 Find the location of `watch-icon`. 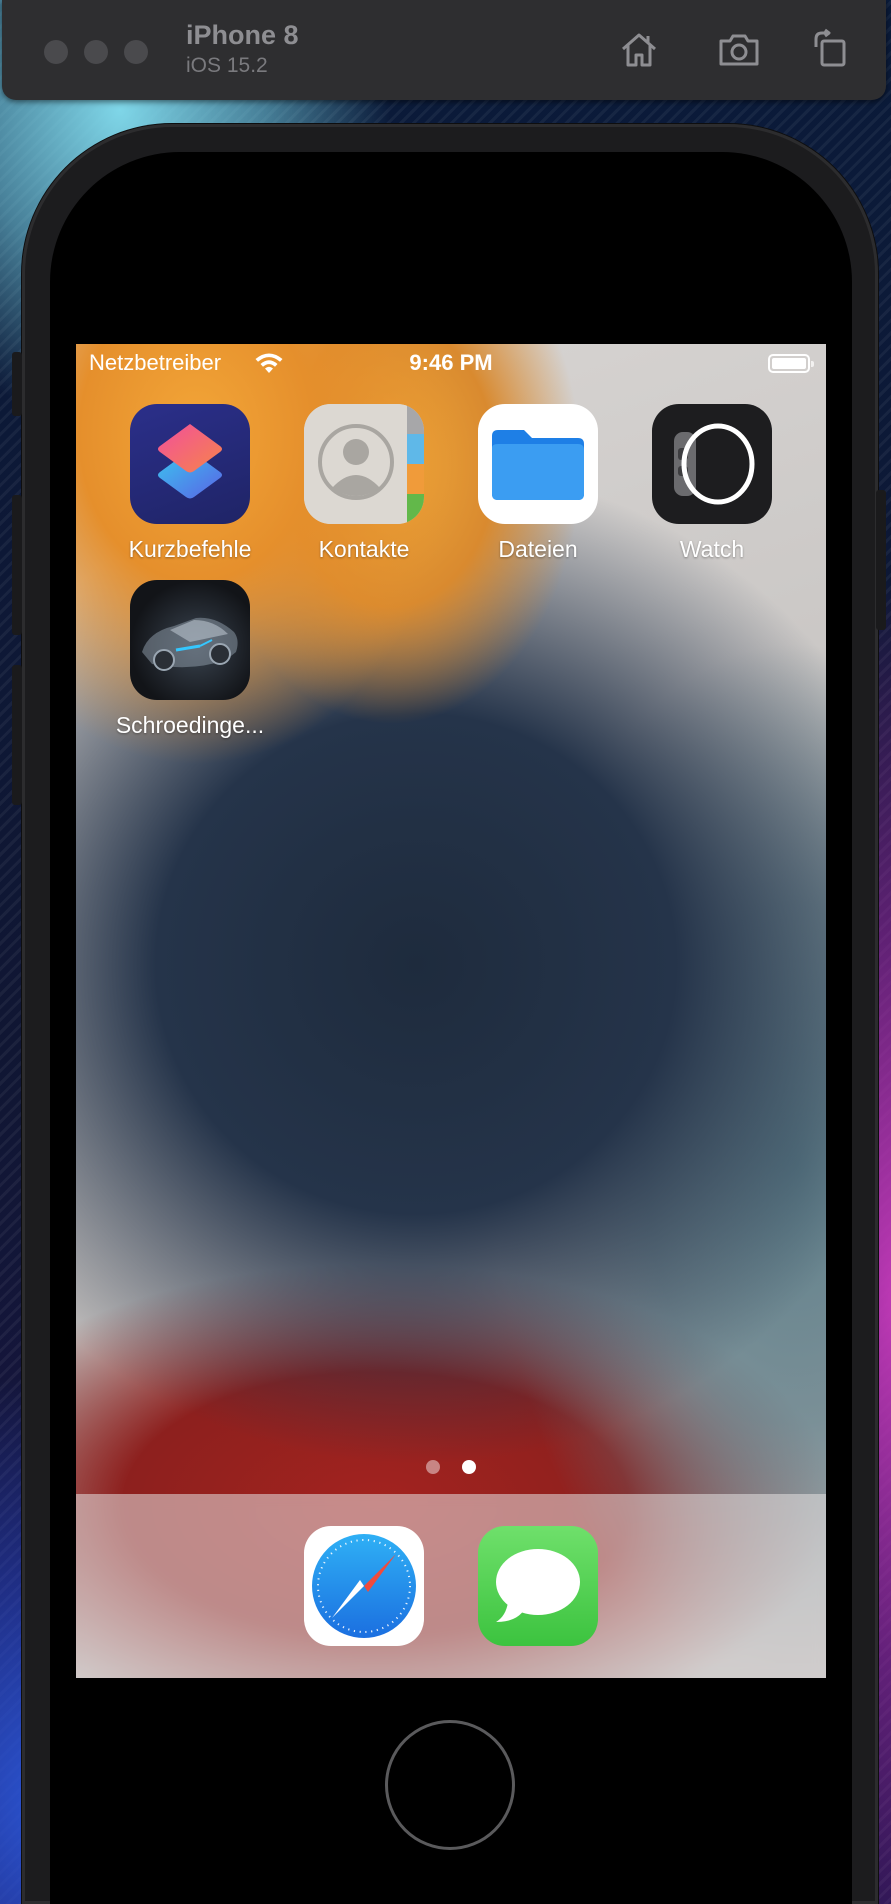

watch-icon is located at coordinates (712, 464).